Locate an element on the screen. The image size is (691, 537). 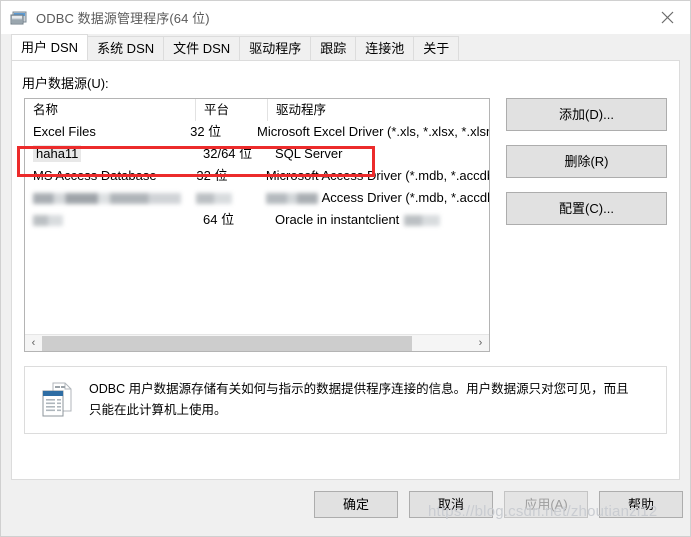
apply-button: 应用(A) is located at coordinates (546, 504).